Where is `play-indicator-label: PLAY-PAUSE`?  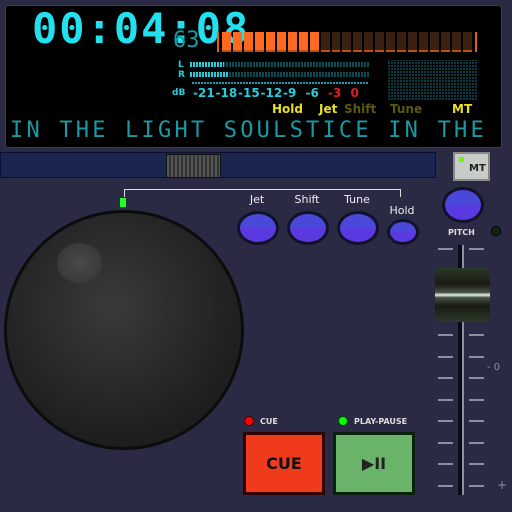
play-indicator-label: PLAY-PAUSE is located at coordinates (381, 421).